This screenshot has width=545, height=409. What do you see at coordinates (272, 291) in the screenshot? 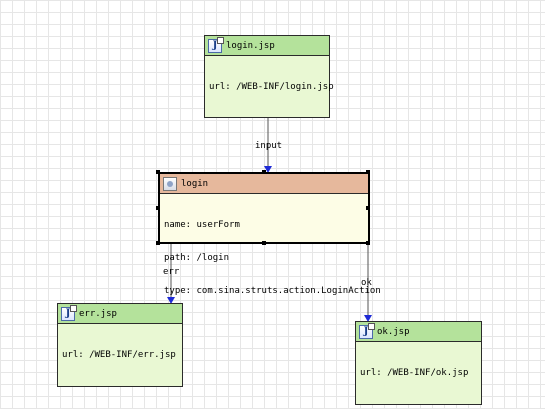
I see `node-type: type: com.sina.struts.action.LoginAction` at bounding box center [272, 291].